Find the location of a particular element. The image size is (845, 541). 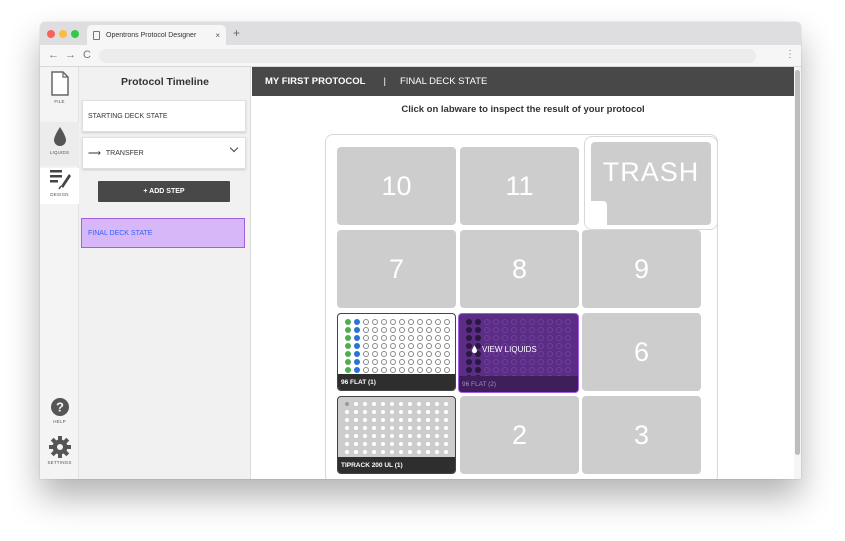

tab-close-icon: × is located at coordinates (217, 35).